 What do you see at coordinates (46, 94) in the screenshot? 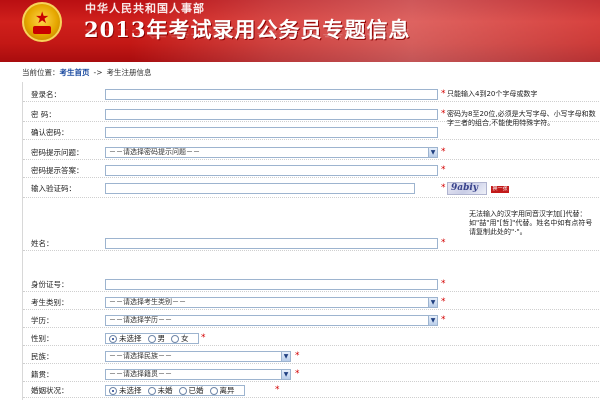
I see `login-name-label: 登录名：` at bounding box center [46, 94].